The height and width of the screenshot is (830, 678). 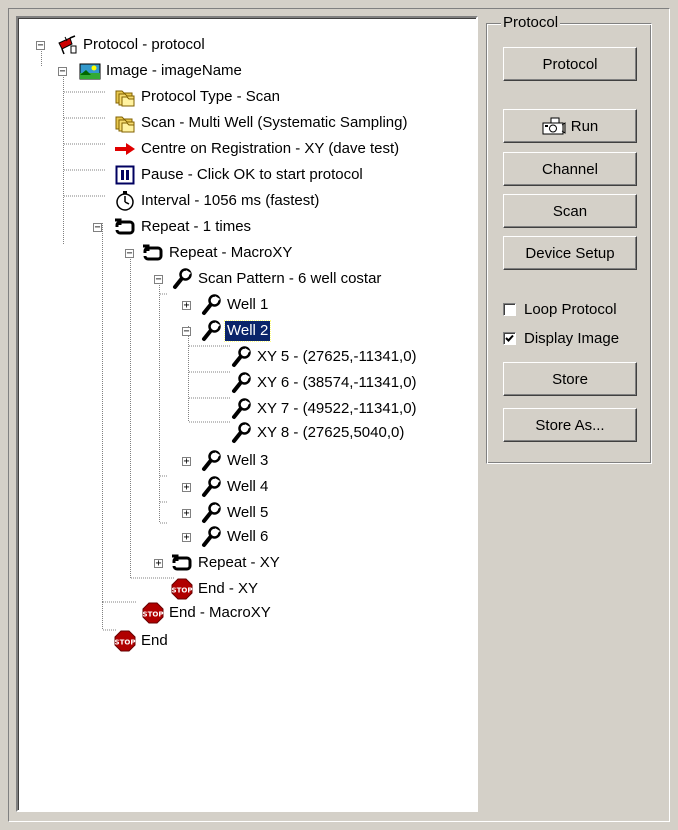 I want to click on tree-node-label: Well 4, so click(x=248, y=486).